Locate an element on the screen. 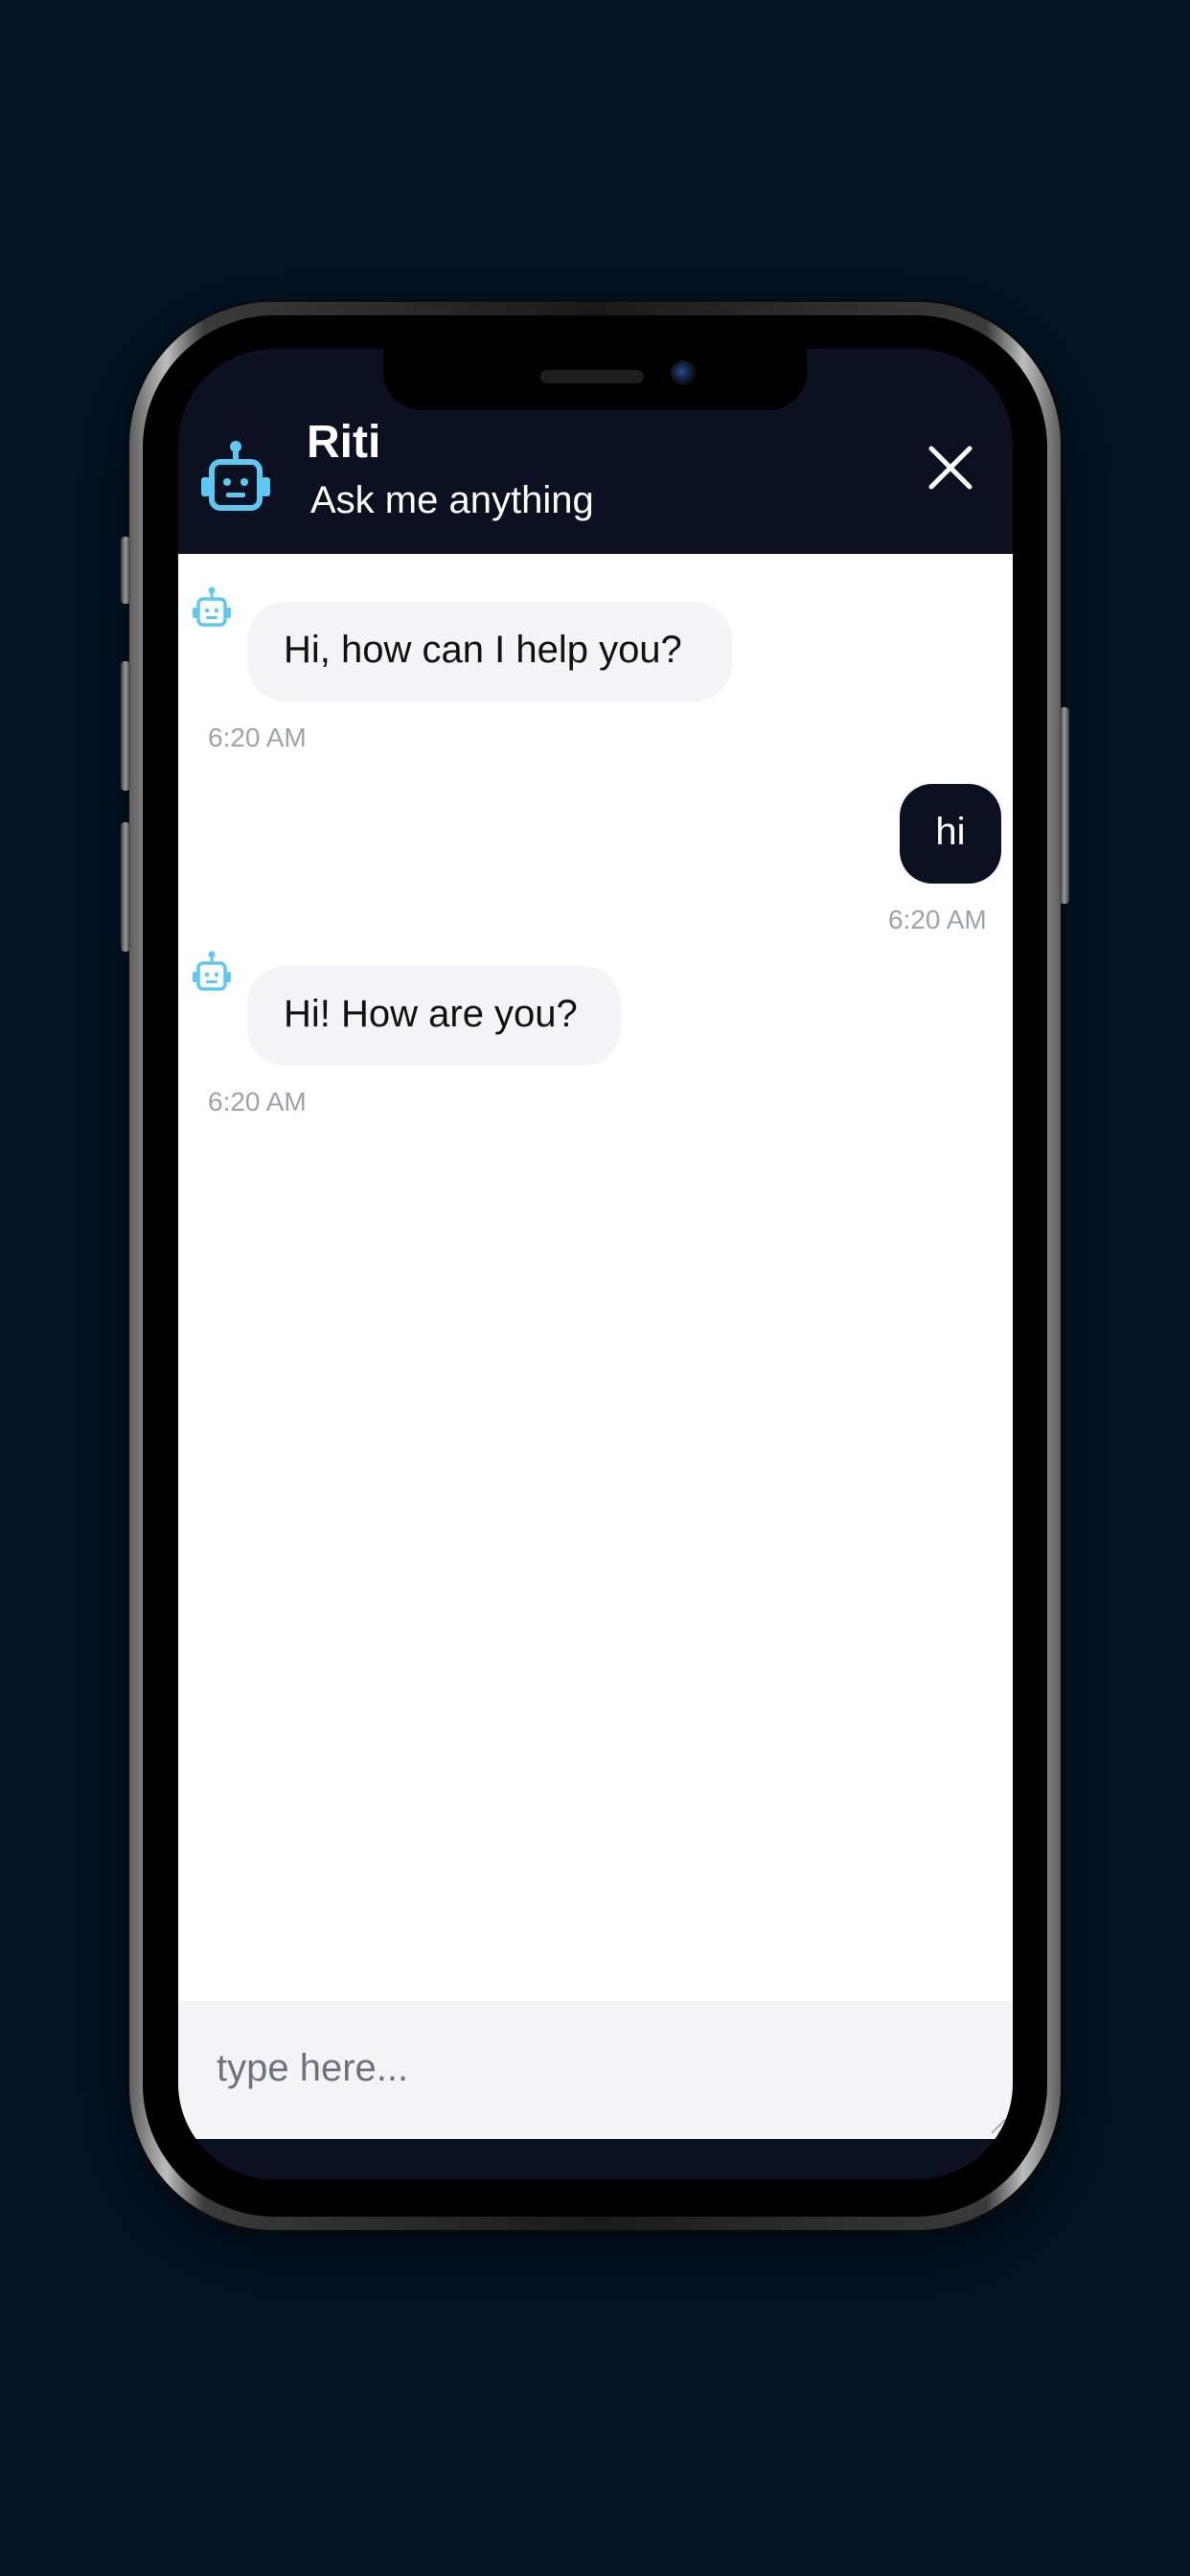 This screenshot has width=1190, height=2576. bot-subtitle: Ask me anything is located at coordinates (452, 500).